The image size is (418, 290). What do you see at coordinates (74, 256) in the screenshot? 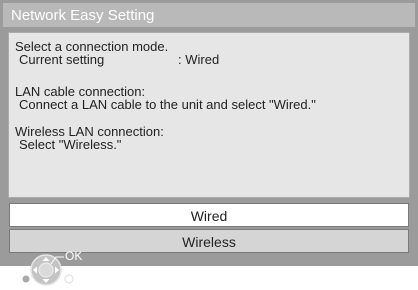
I see `ok-label: OK` at bounding box center [74, 256].